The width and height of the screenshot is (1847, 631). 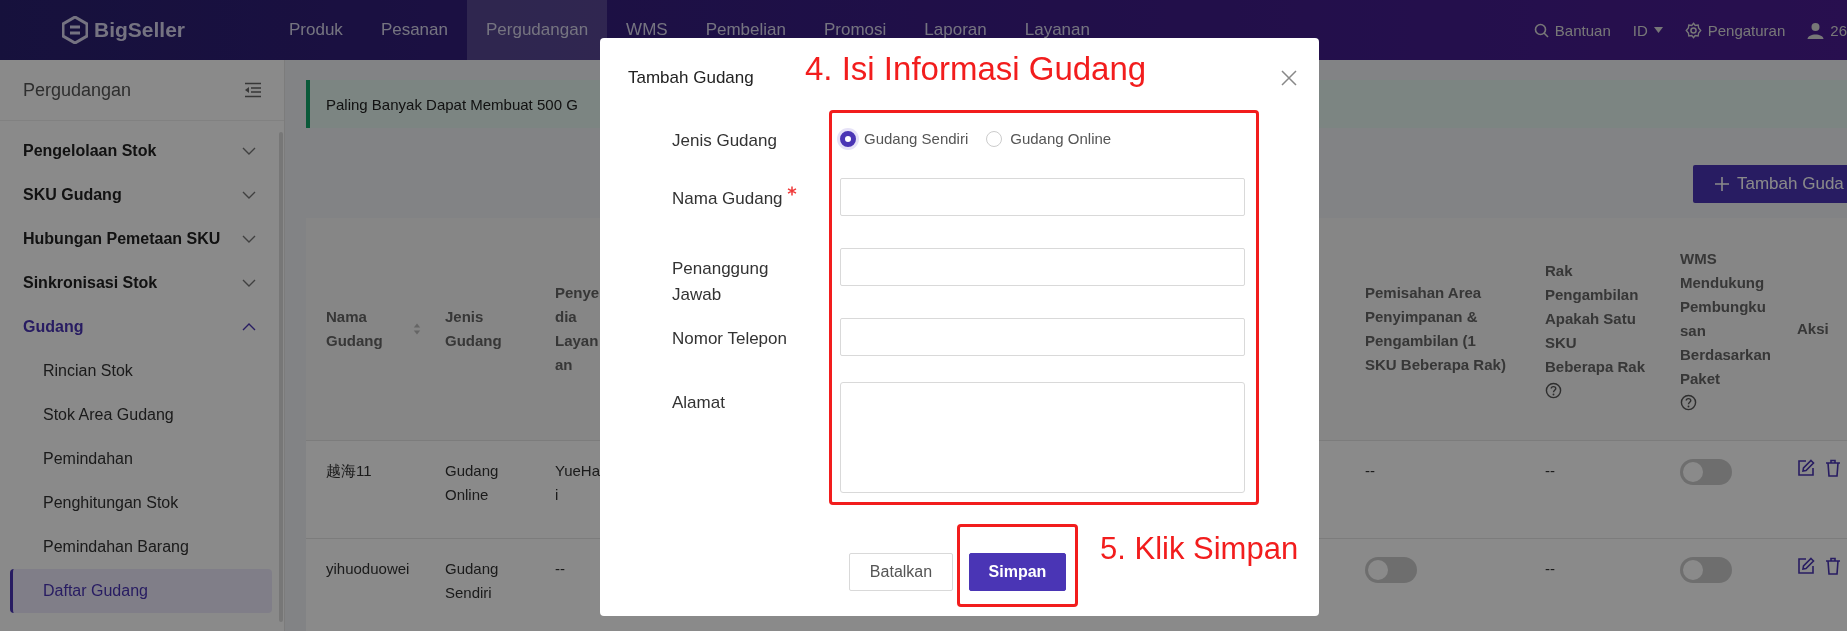 I want to click on sidebar-item: Stok Area Gudang, so click(x=141, y=415).